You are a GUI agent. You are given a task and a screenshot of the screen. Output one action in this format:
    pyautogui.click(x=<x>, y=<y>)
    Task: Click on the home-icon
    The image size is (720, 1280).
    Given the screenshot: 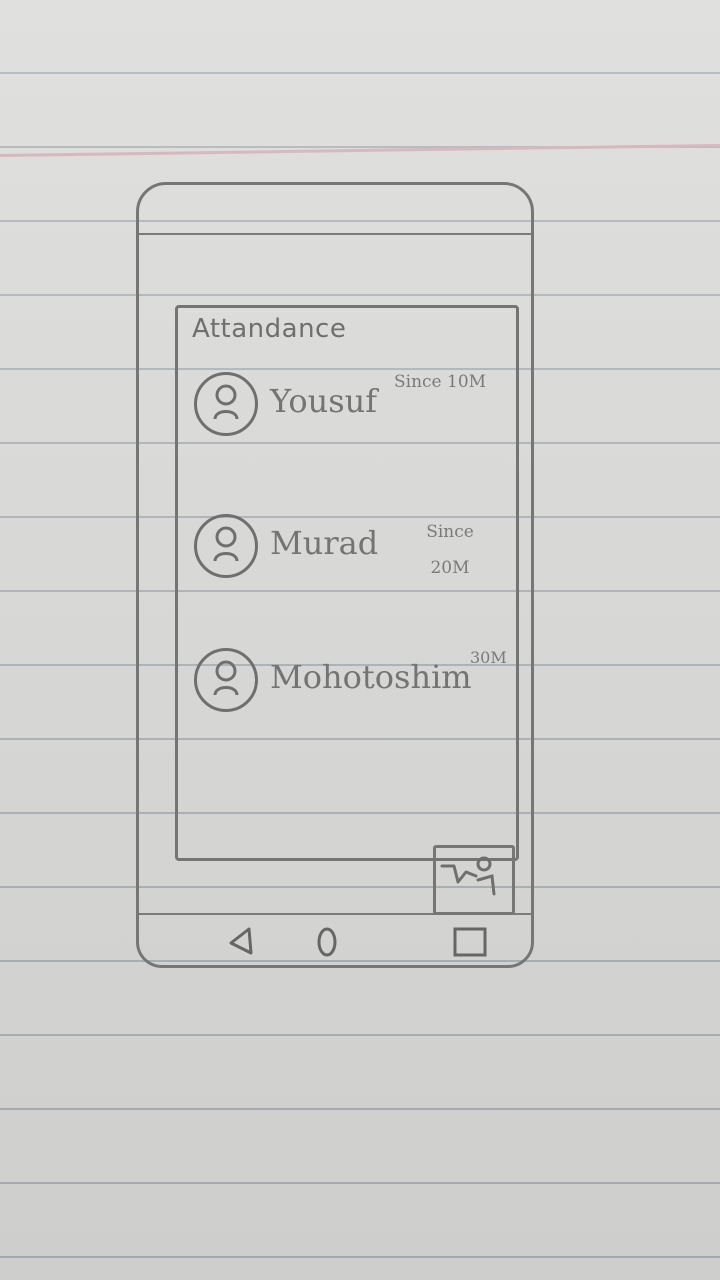 What is the action you would take?
    pyautogui.click(x=327, y=942)
    